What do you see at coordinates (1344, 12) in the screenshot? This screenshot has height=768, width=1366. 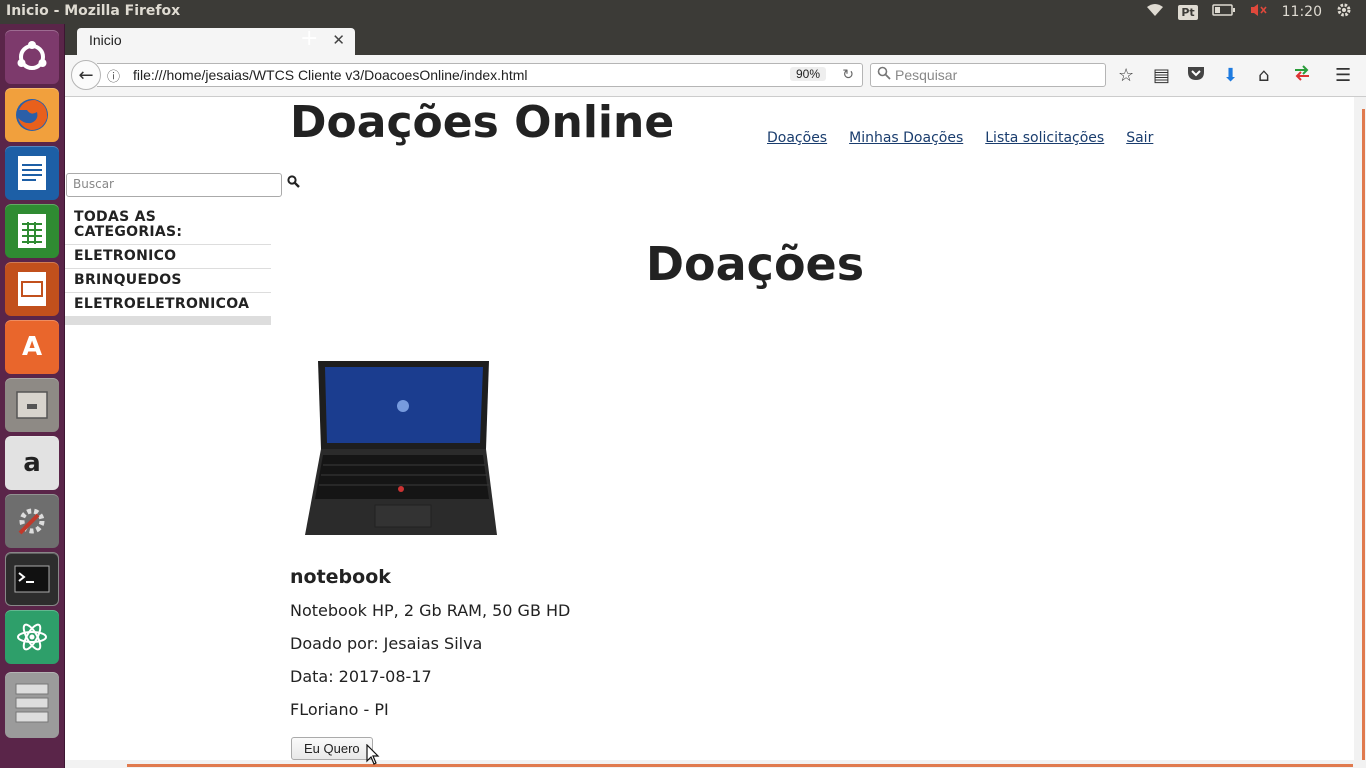 I see `power-gear-icon` at bounding box center [1344, 12].